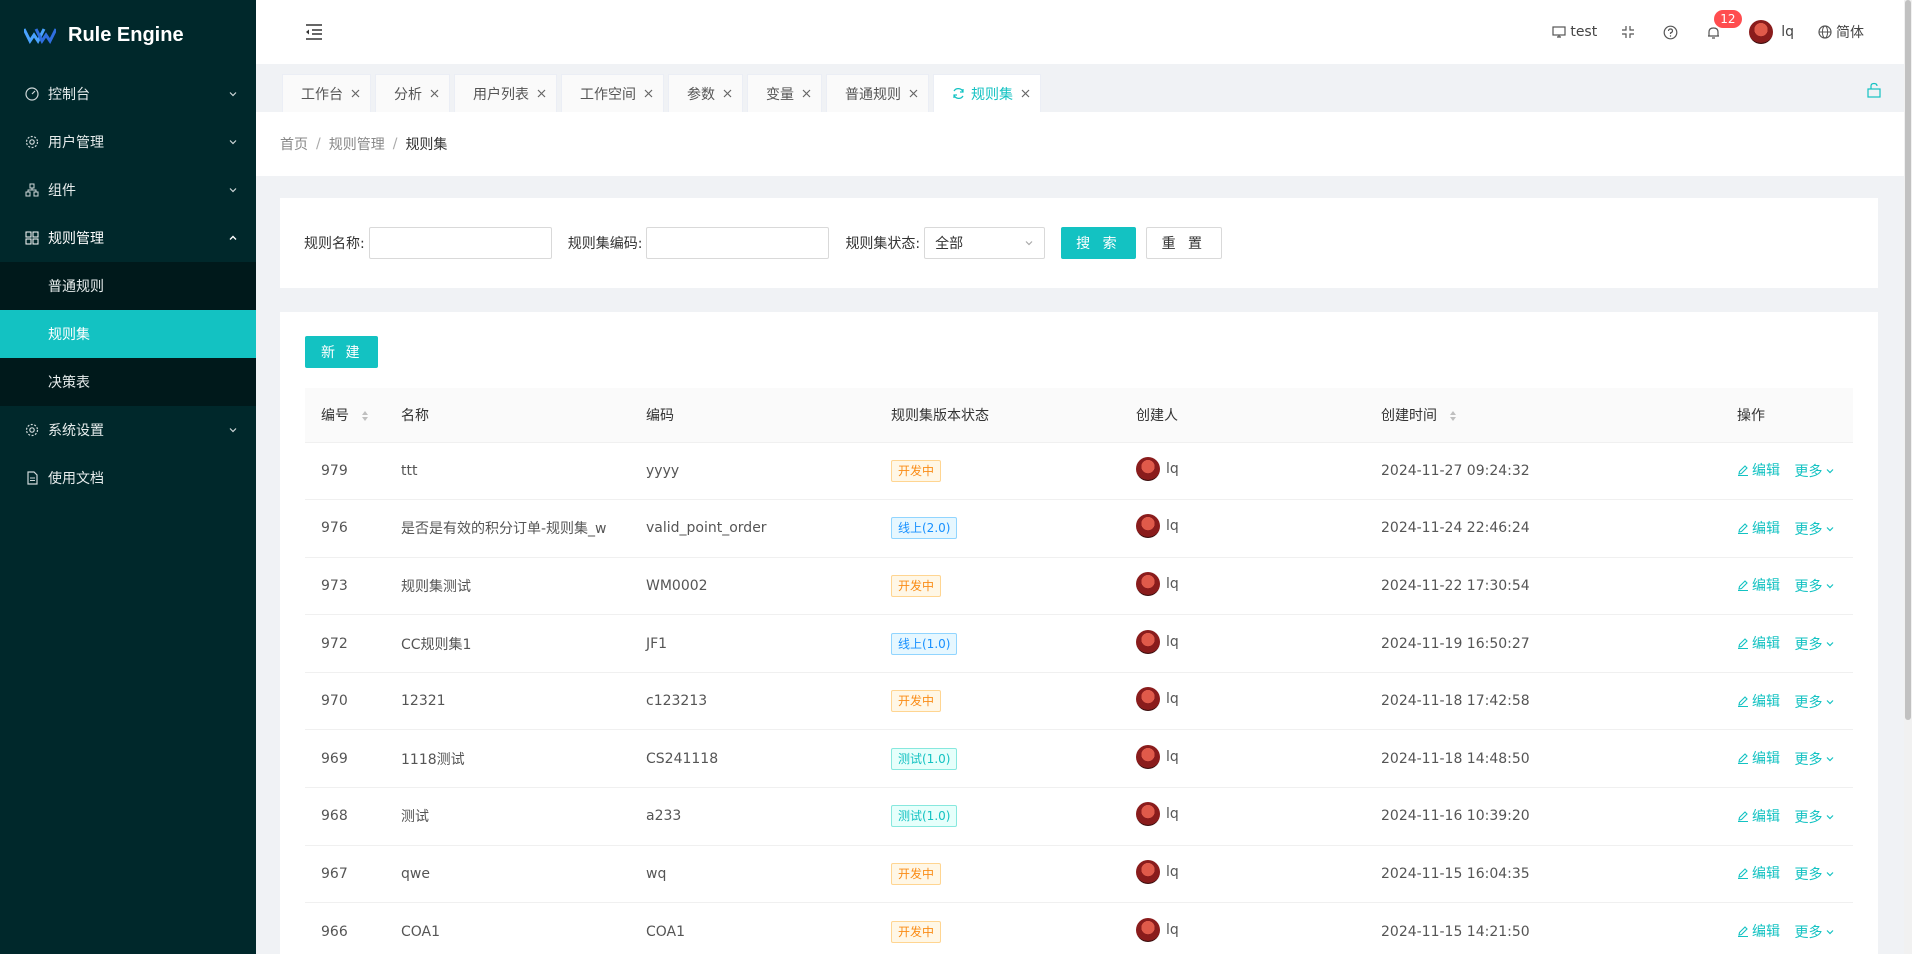 This screenshot has width=1912, height=954. What do you see at coordinates (1559, 32) in the screenshot?
I see `desktop-icon` at bounding box center [1559, 32].